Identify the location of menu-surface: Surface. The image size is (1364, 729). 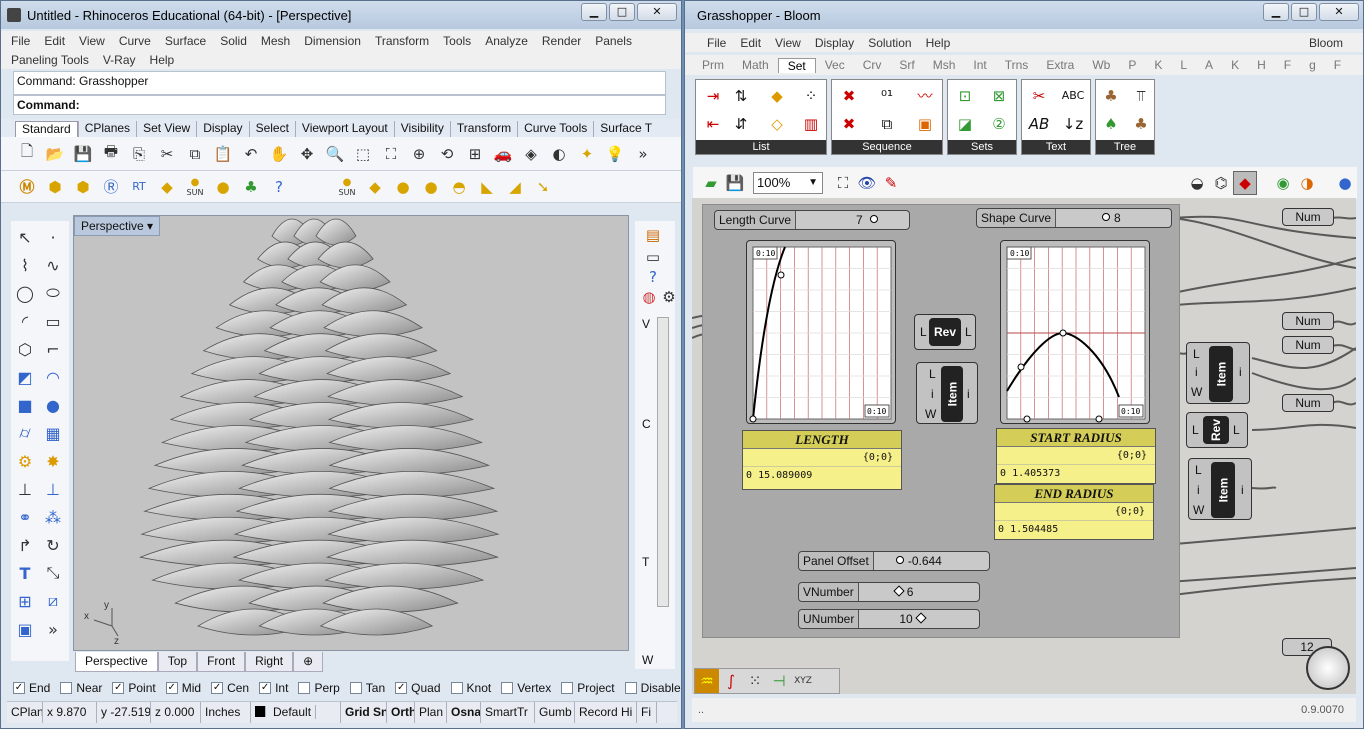
(185, 41).